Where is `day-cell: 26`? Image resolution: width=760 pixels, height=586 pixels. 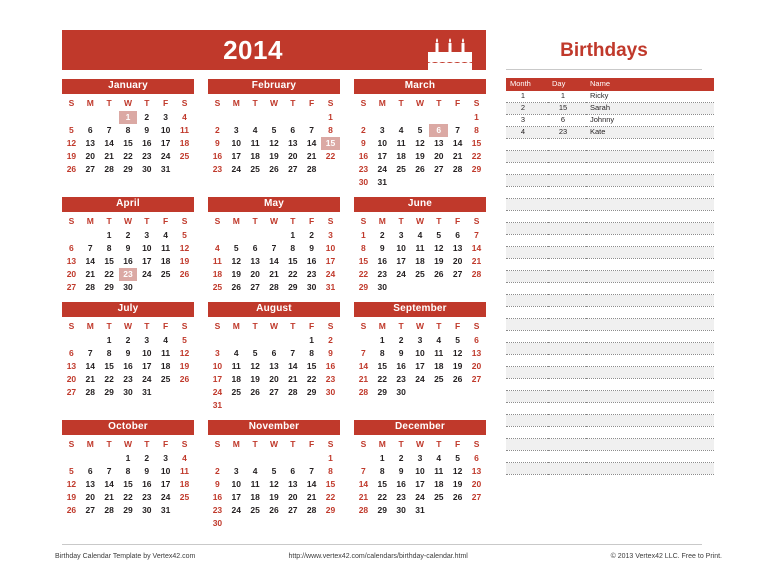
day-cell: 26 is located at coordinates (457, 497).